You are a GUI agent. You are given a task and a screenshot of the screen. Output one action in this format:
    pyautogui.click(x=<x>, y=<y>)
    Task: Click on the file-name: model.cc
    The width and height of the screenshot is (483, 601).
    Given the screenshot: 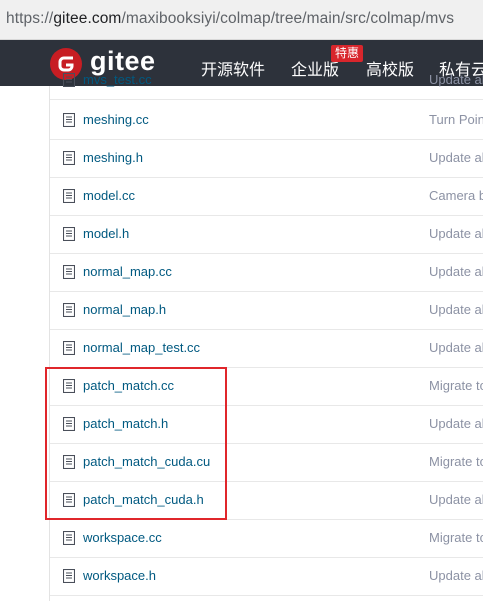 What is the action you would take?
    pyautogui.click(x=109, y=195)
    